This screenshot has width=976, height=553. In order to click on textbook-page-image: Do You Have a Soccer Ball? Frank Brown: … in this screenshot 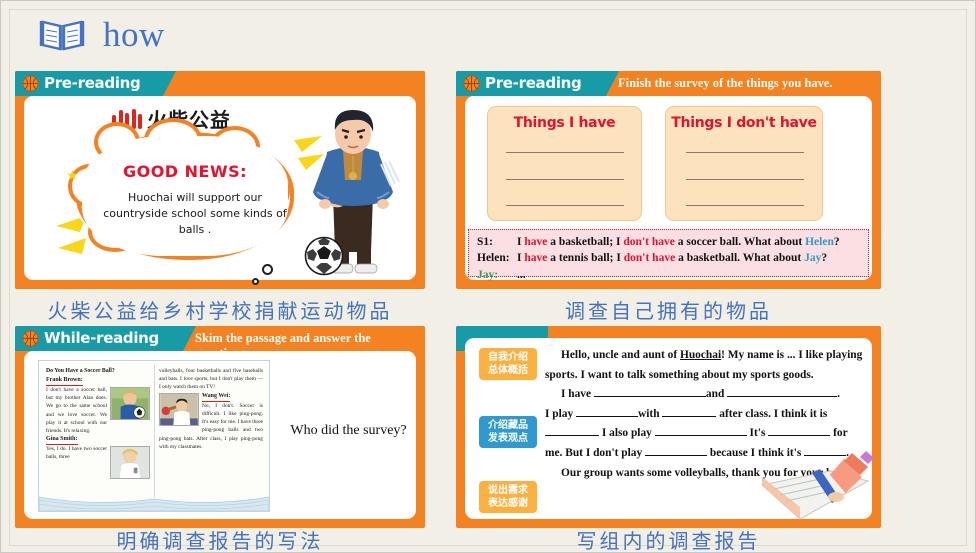, I will do `click(154, 436)`.